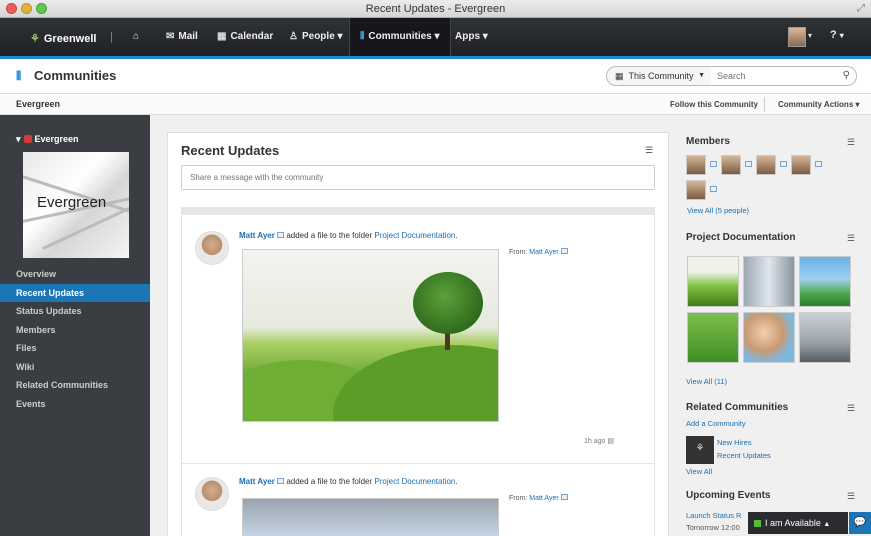 The width and height of the screenshot is (871, 536). Describe the element at coordinates (713, 515) in the screenshot. I see `event-link: Launch Status R` at that location.